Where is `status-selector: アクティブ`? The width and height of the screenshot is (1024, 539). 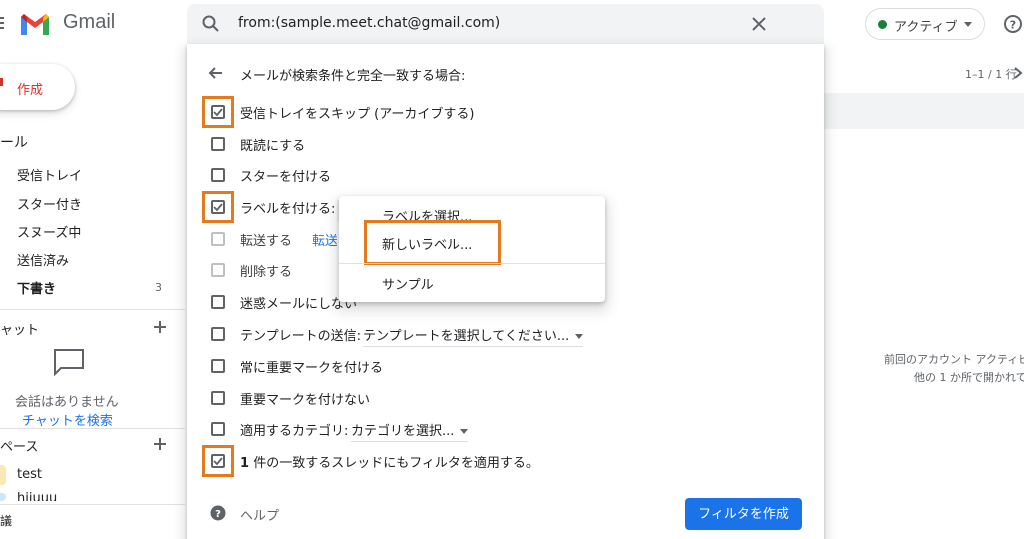 status-selector: アクティブ is located at coordinates (925, 24).